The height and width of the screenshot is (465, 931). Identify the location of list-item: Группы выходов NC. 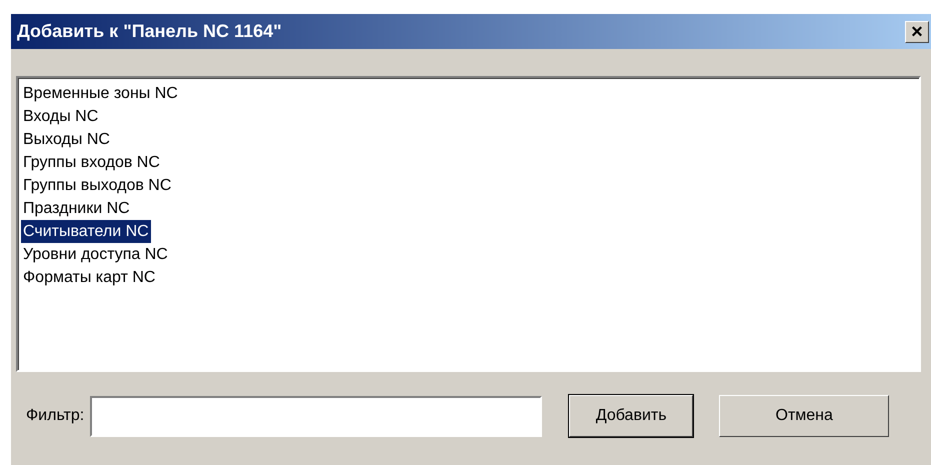
(97, 185).